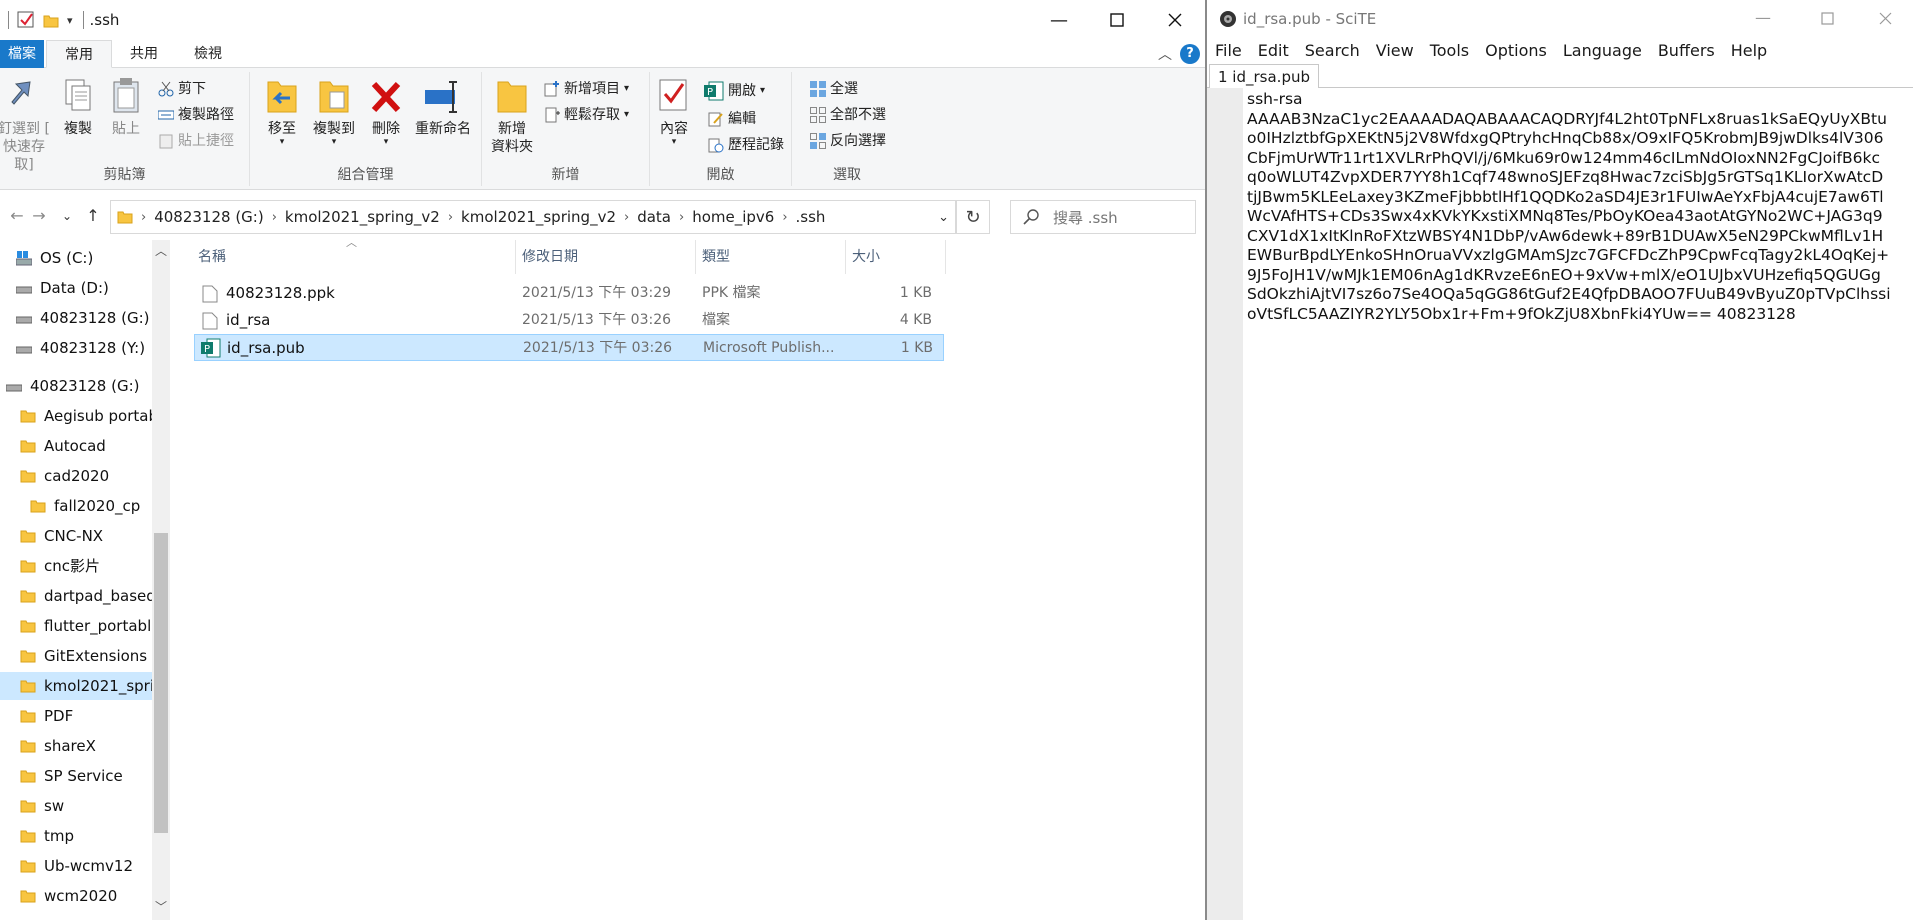  Describe the element at coordinates (76, 536) in the screenshot. I see `nav-item-folder: CNC-NX` at that location.